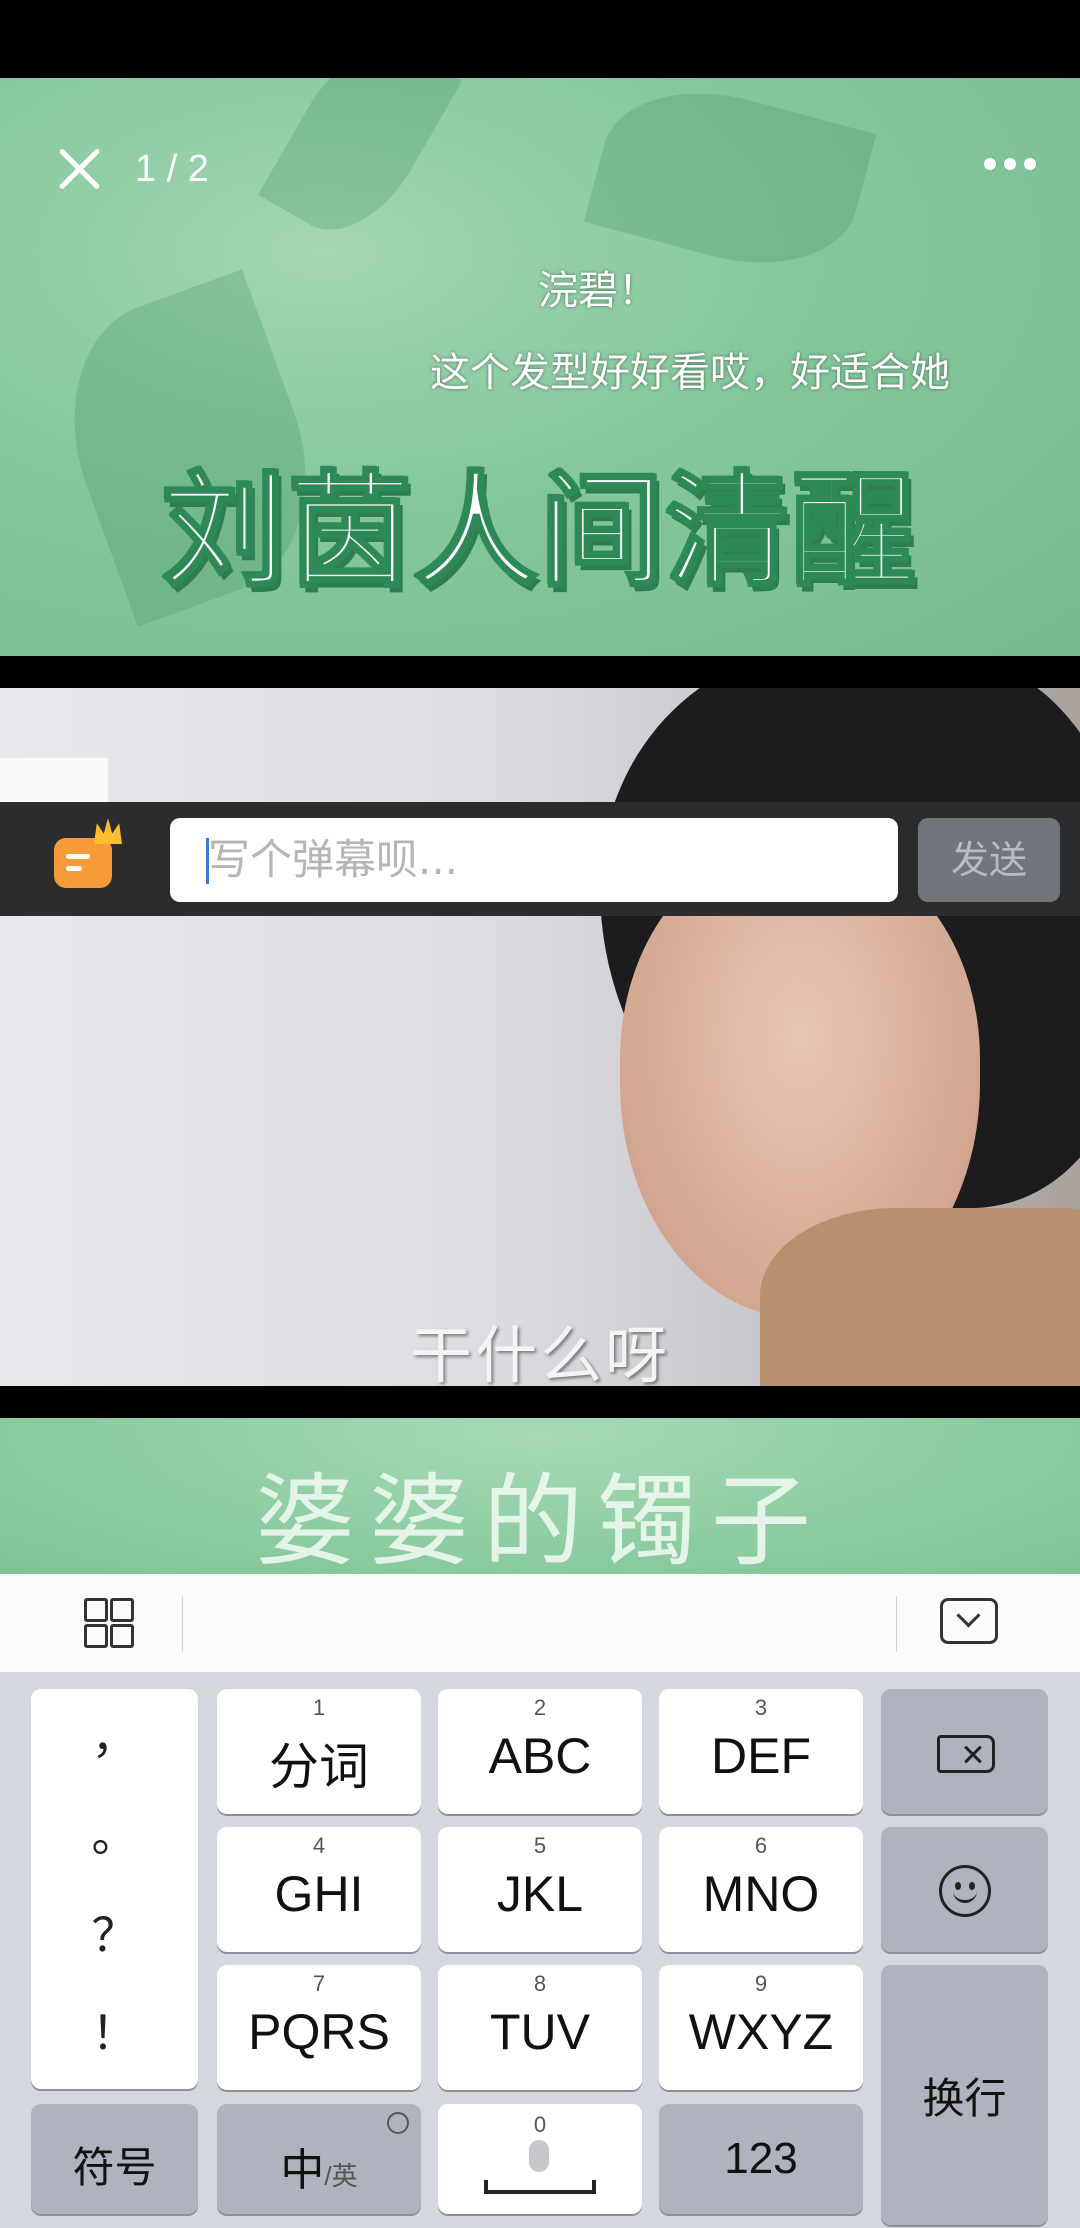  Describe the element at coordinates (540, 1983) in the screenshot. I see `key-number: 8` at that location.